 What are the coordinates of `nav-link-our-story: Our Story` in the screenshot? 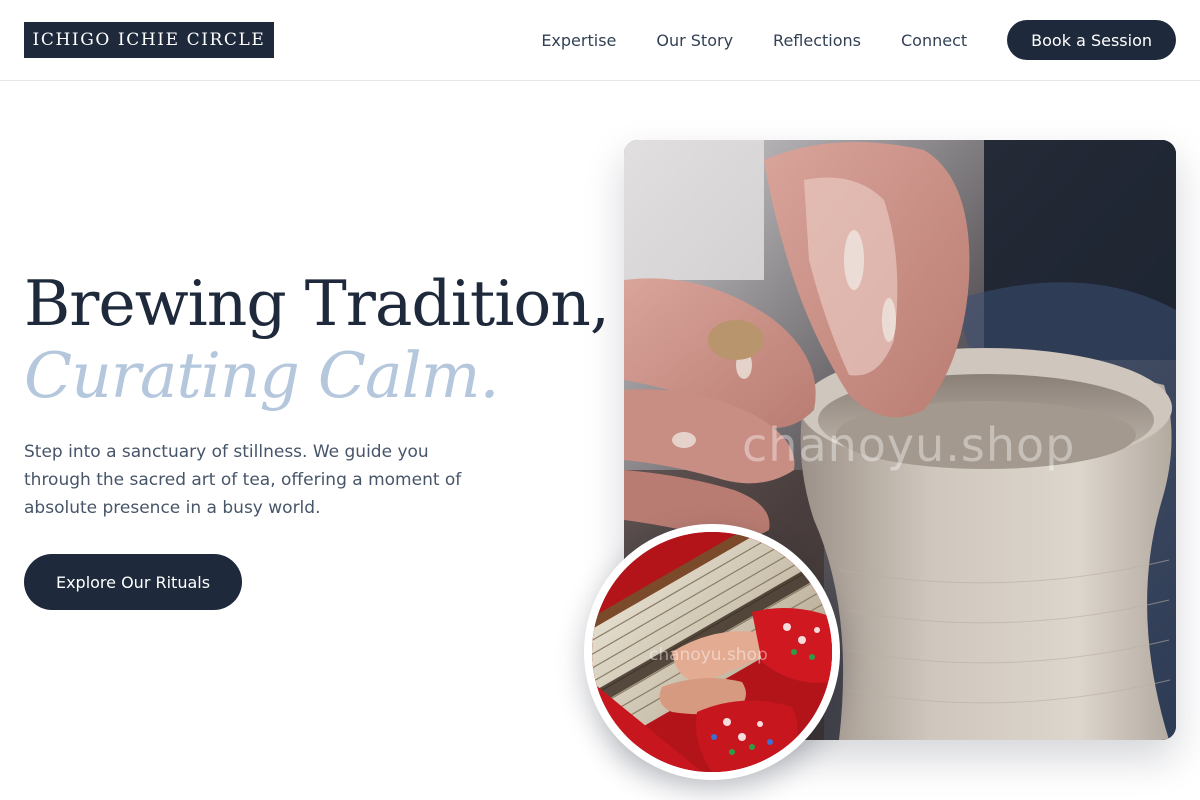 It's located at (694, 40).